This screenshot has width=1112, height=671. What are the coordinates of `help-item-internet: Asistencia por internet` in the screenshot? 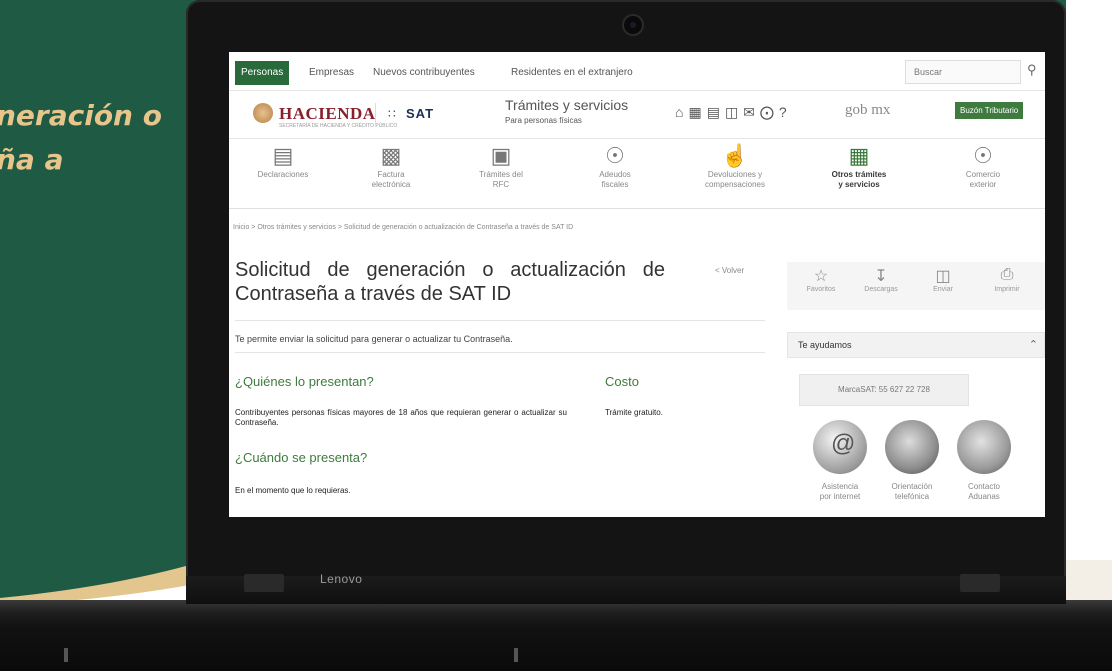 It's located at (840, 492).